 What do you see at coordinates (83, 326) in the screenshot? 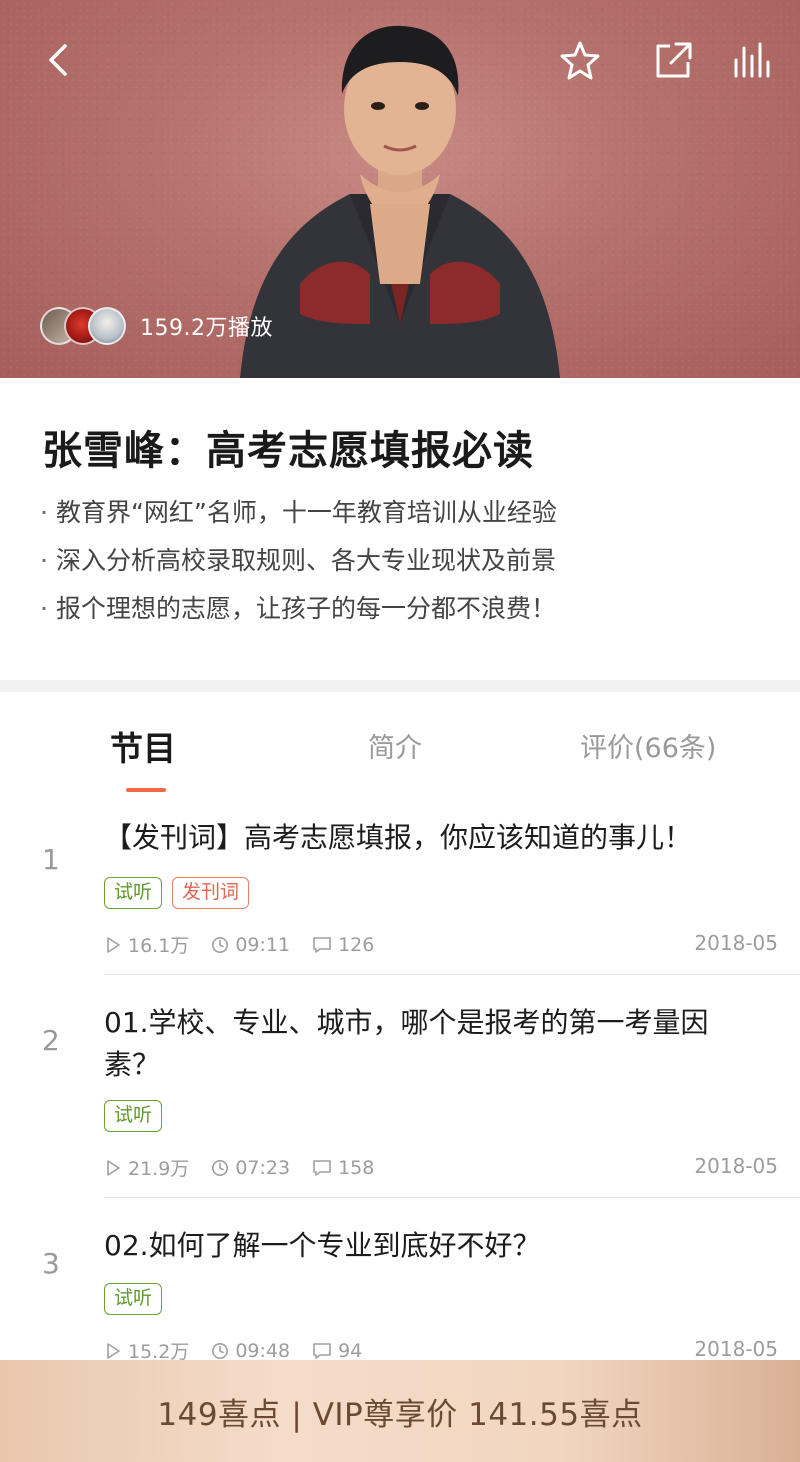
I see `listener-avatars` at bounding box center [83, 326].